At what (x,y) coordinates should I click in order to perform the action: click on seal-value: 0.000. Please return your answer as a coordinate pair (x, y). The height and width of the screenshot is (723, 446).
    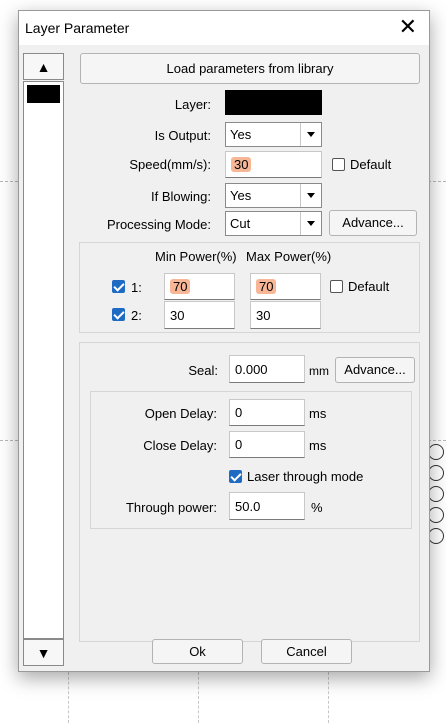
    Looking at the image, I should click on (251, 369).